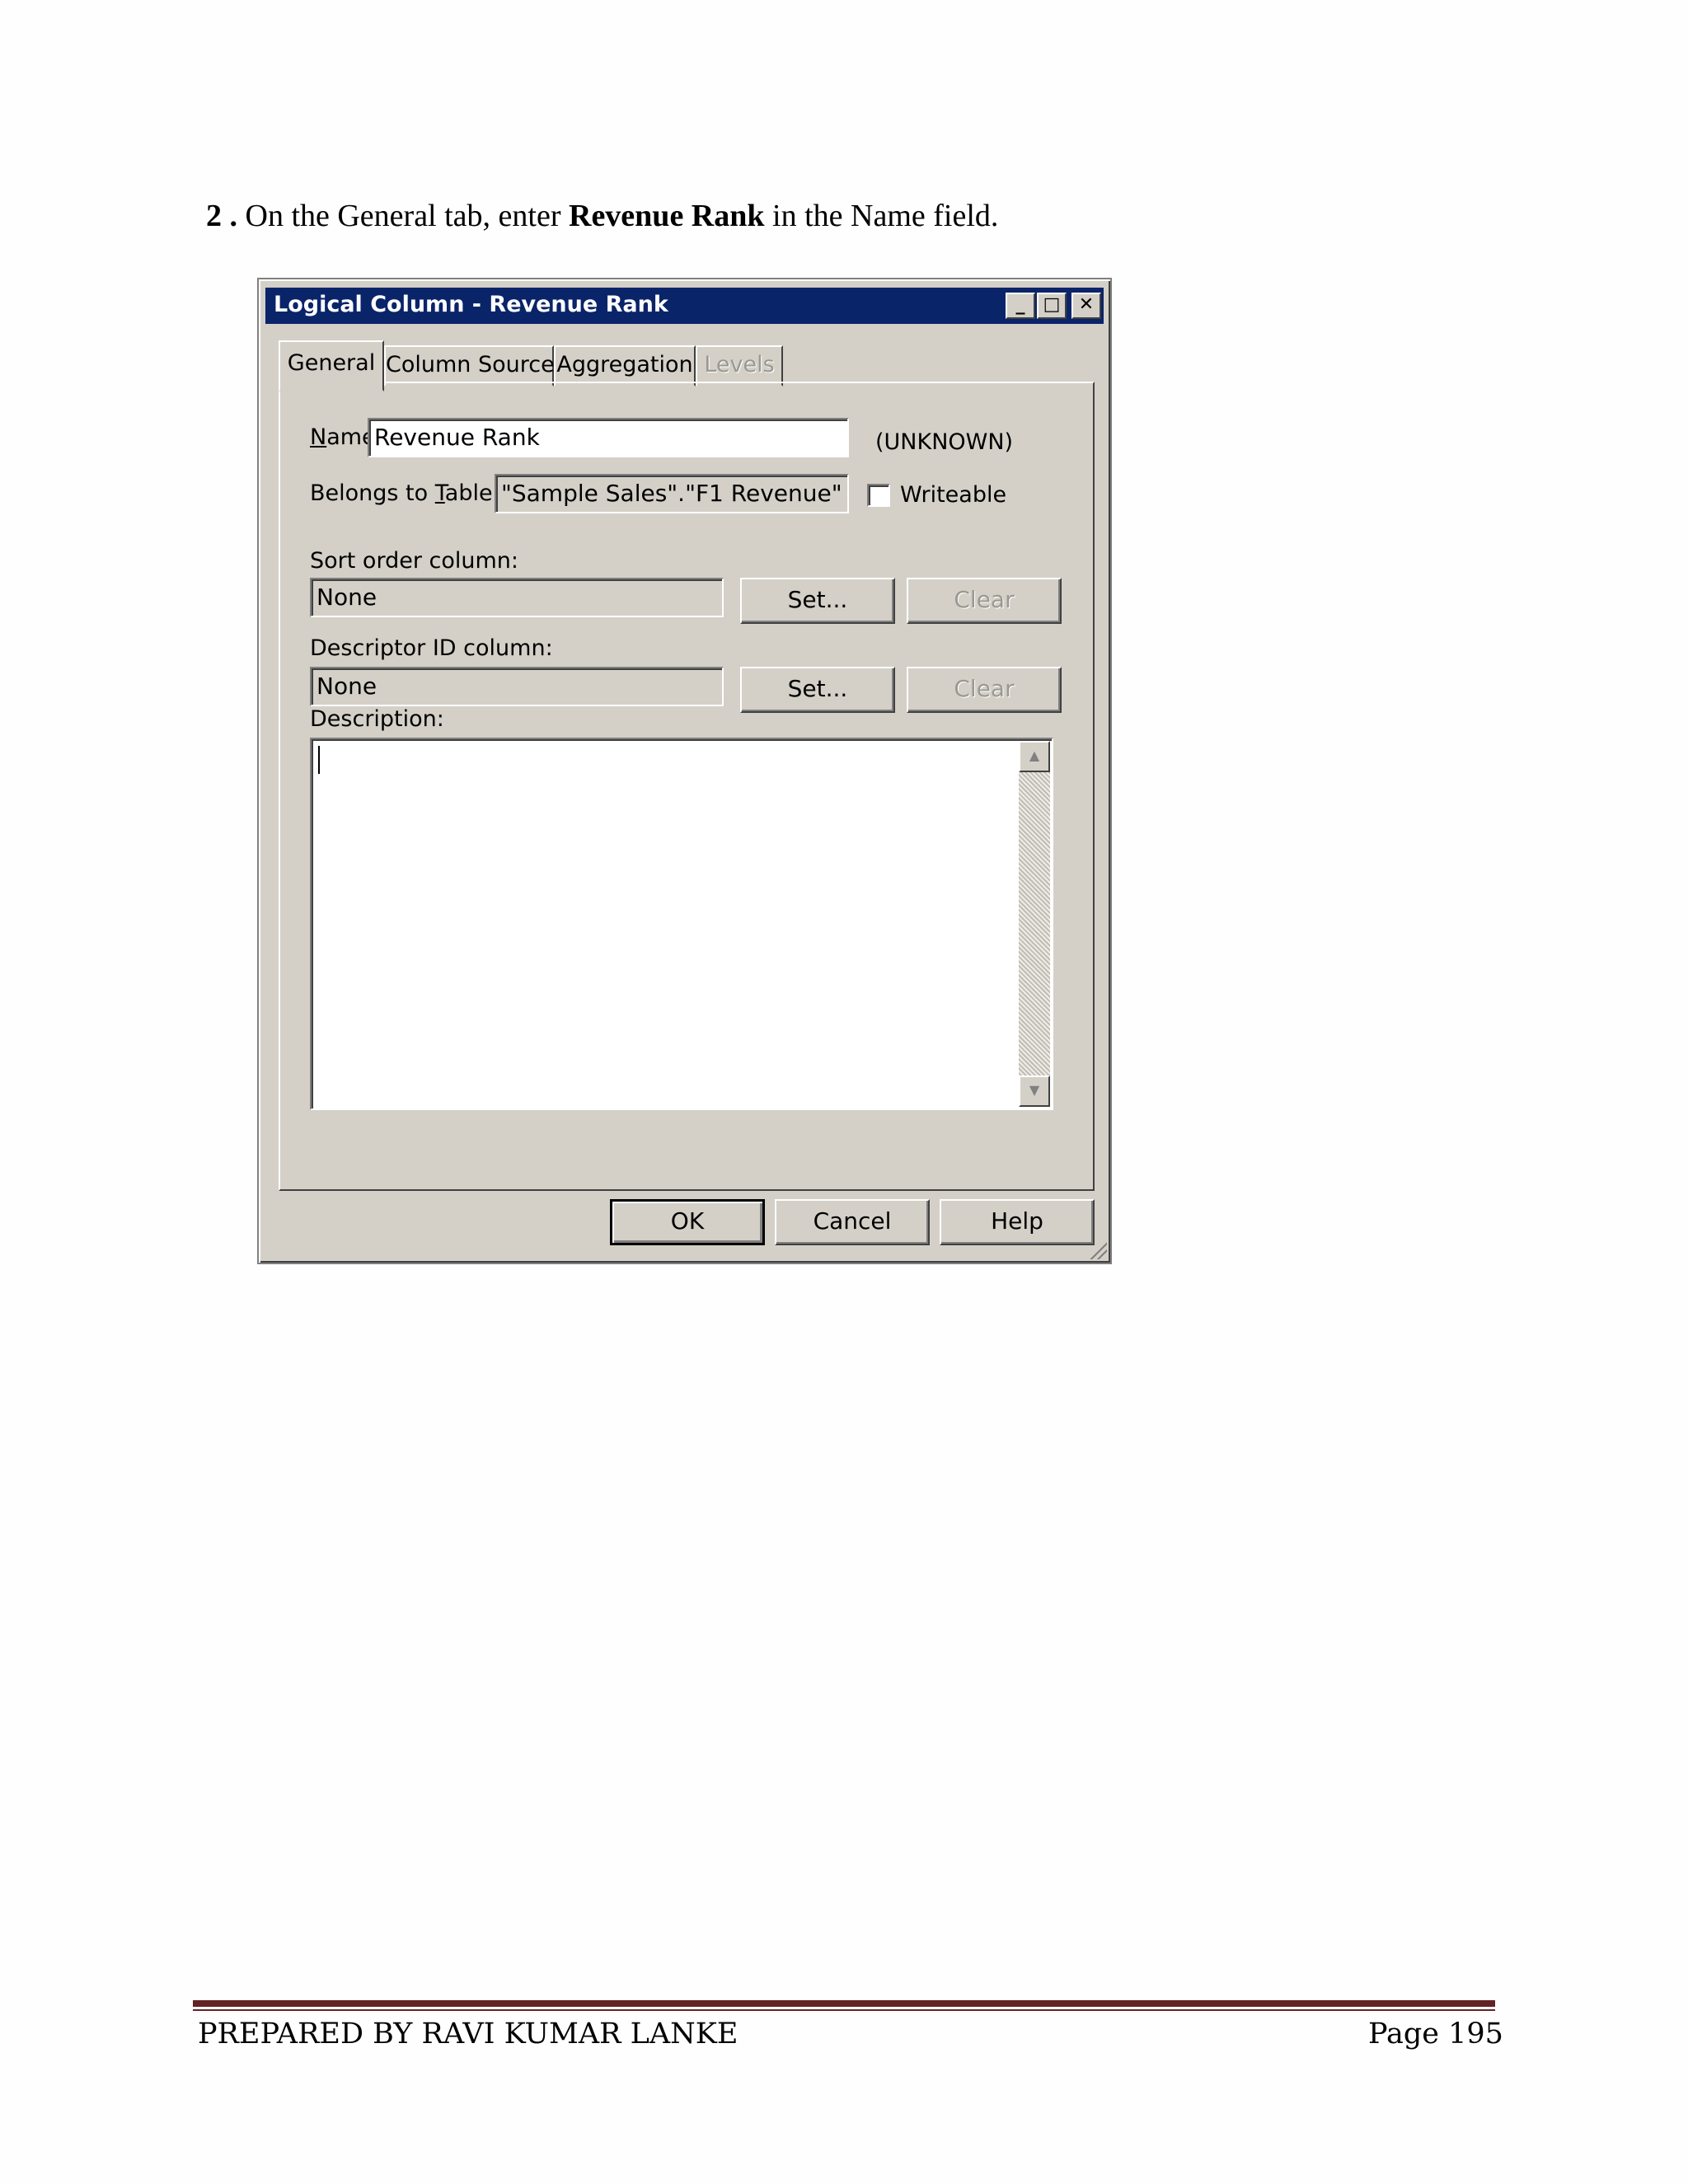  I want to click on name-input: Revenue Rank, so click(608, 437).